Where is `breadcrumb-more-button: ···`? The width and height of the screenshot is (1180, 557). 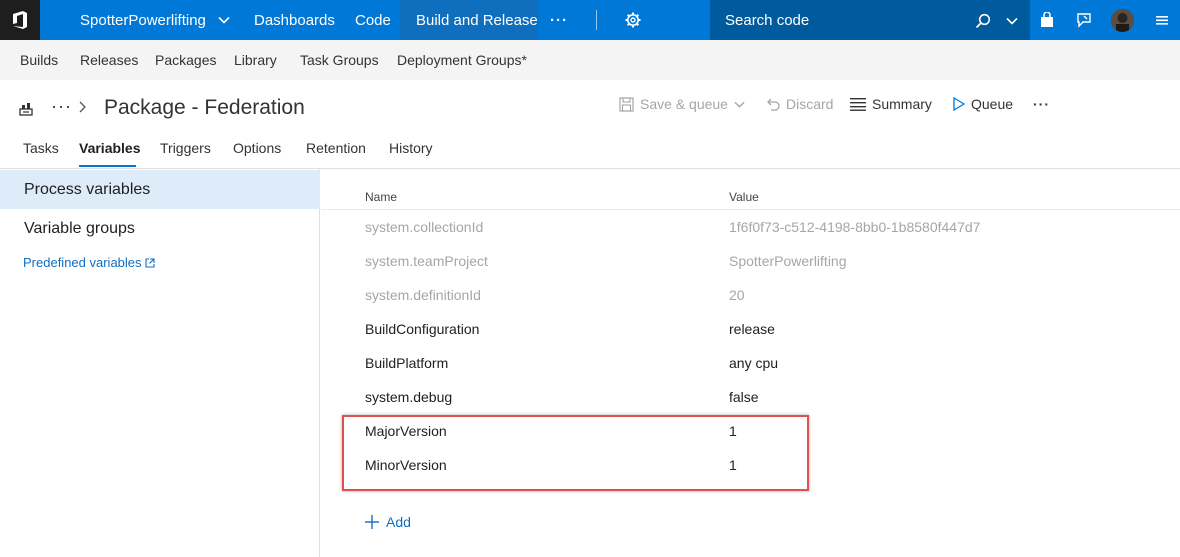 breadcrumb-more-button: ··· is located at coordinates (61, 106).